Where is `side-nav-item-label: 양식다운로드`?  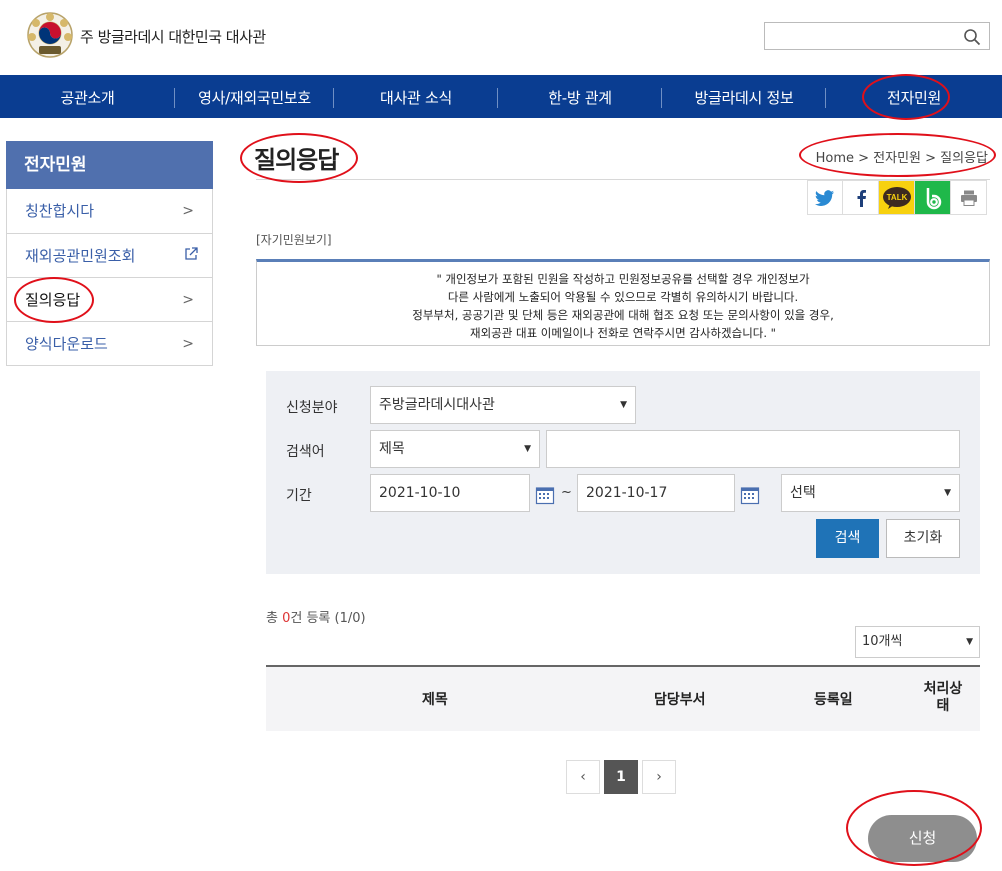
side-nav-item-label: 양식다운로드 is located at coordinates (66, 344).